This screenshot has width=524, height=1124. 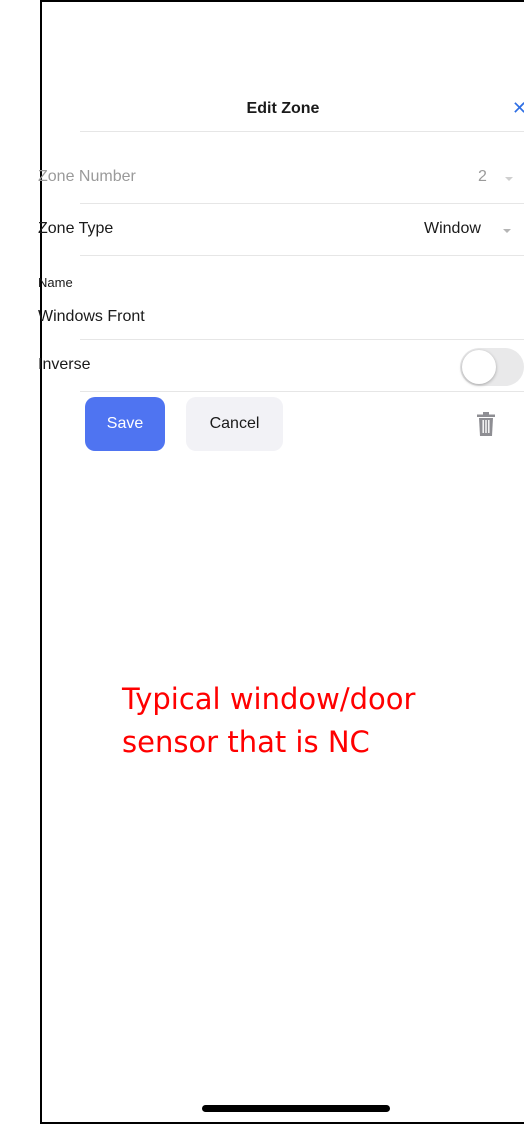 I want to click on annotation-text: Typical window/door sensor that is NC, so click(x=269, y=720).